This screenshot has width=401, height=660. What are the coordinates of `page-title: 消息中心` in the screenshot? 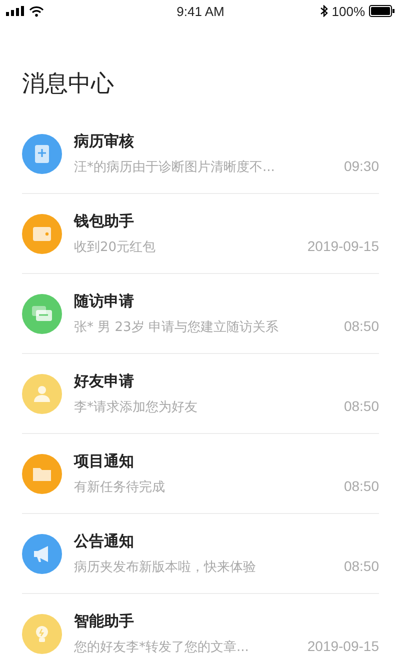 It's located at (68, 84).